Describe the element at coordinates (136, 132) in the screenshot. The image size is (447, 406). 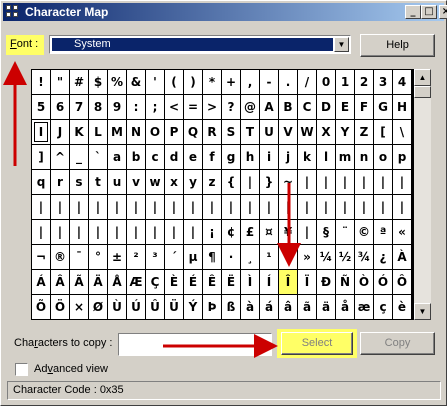
I see `character-cell: N` at that location.